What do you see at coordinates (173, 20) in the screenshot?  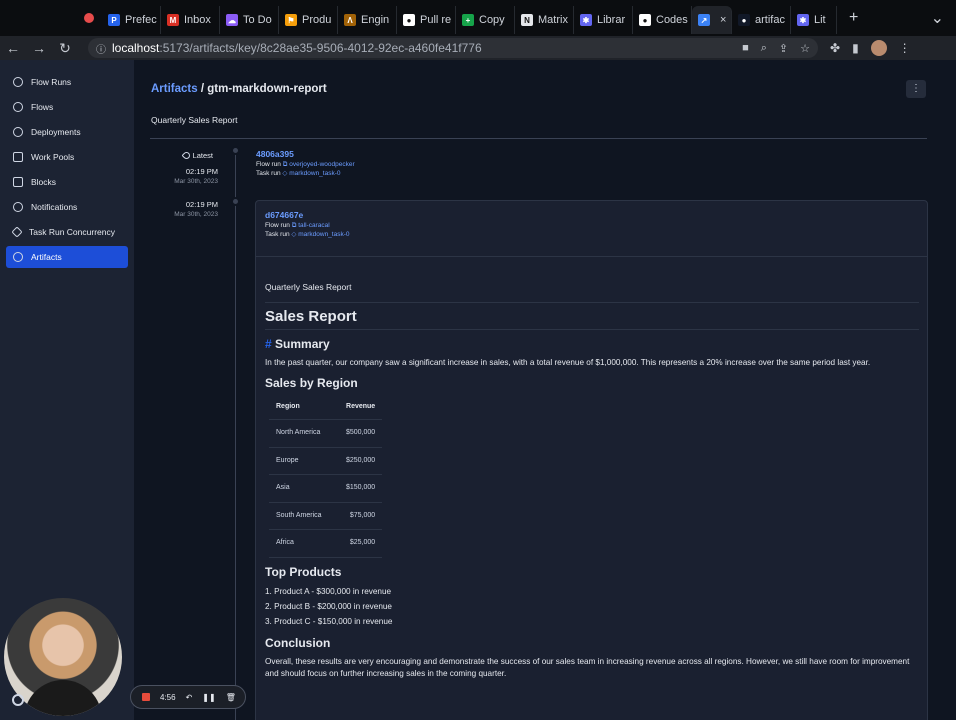 I see `tab-favicon-icon: M` at bounding box center [173, 20].